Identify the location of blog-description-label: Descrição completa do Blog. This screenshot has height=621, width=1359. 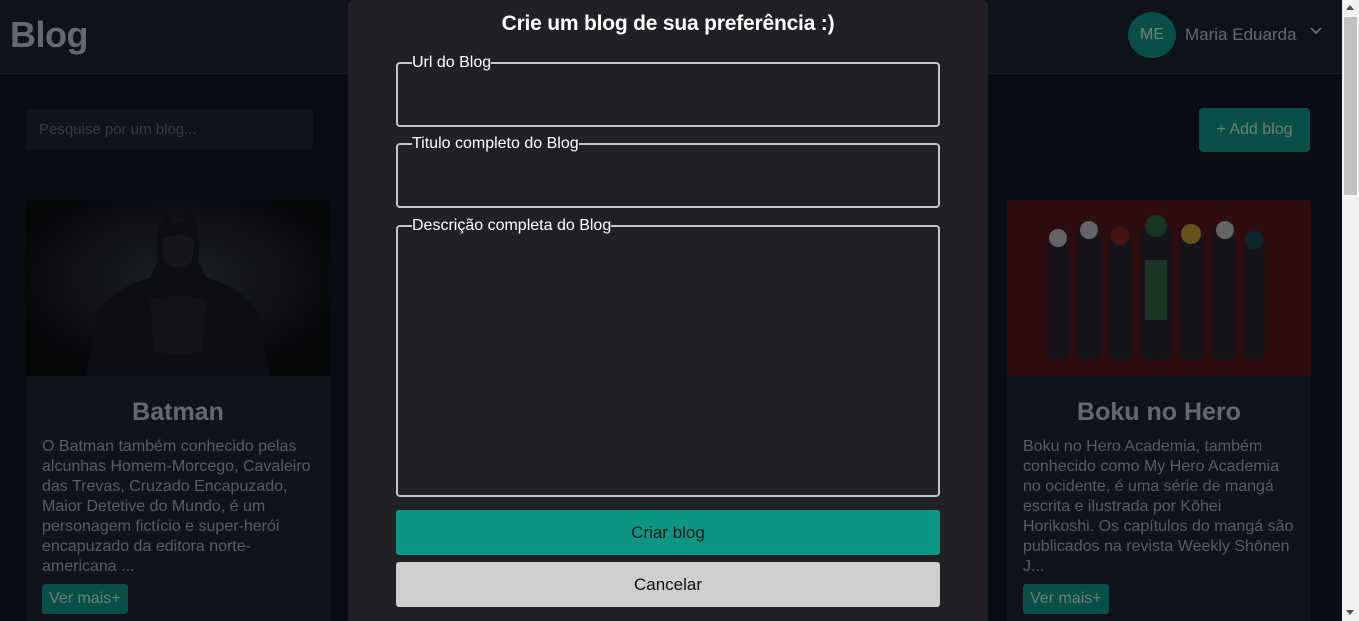
(512, 225).